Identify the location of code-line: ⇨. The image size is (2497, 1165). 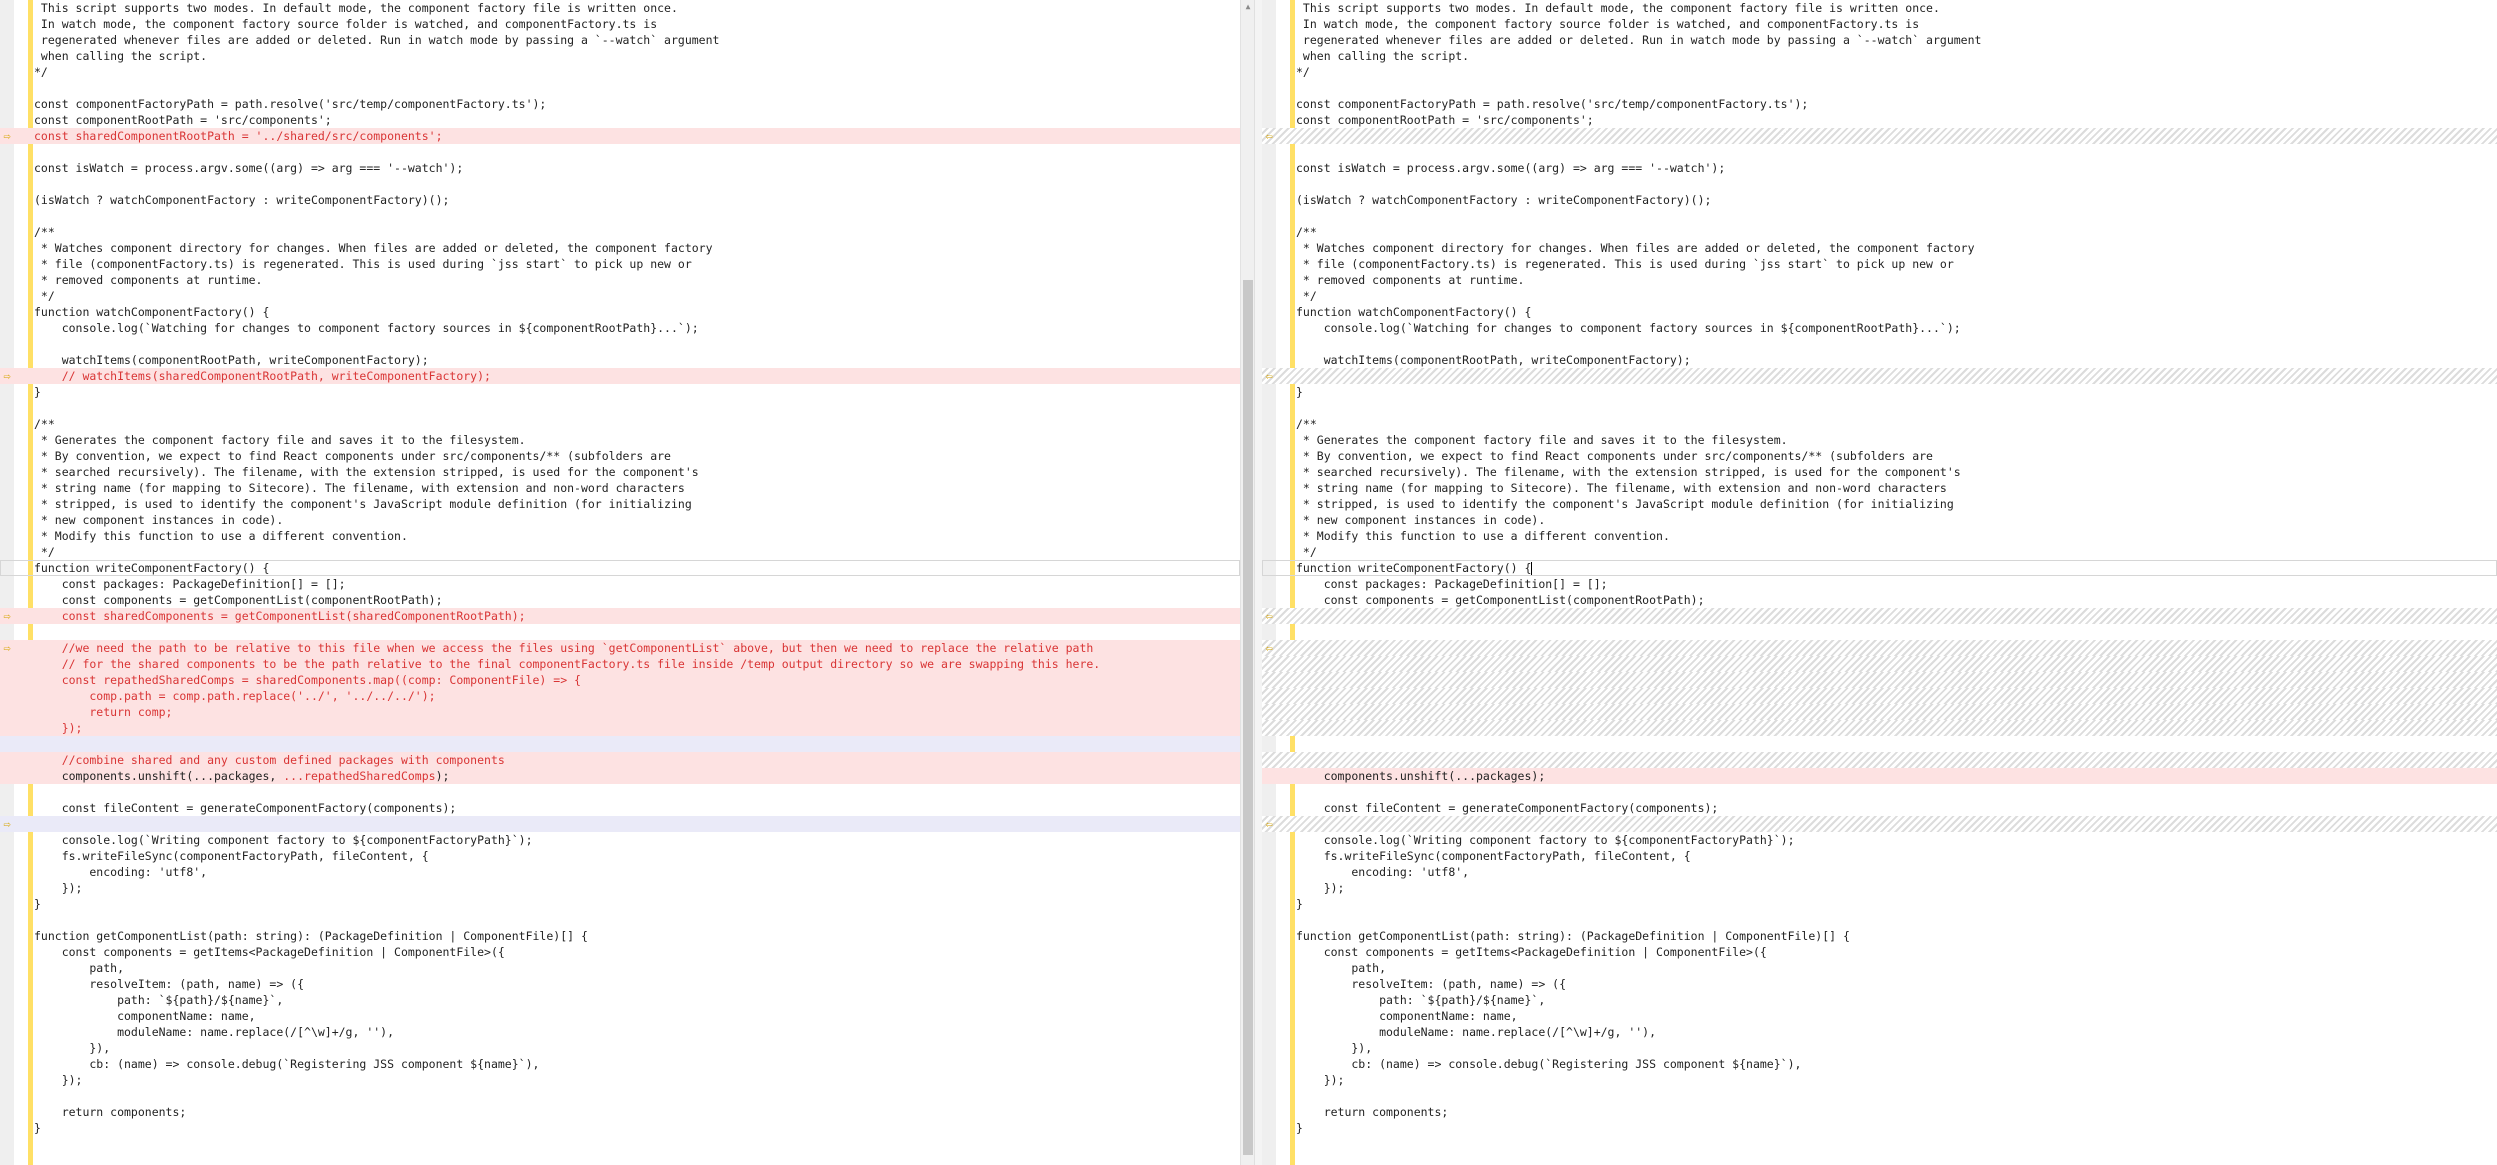
(620, 824).